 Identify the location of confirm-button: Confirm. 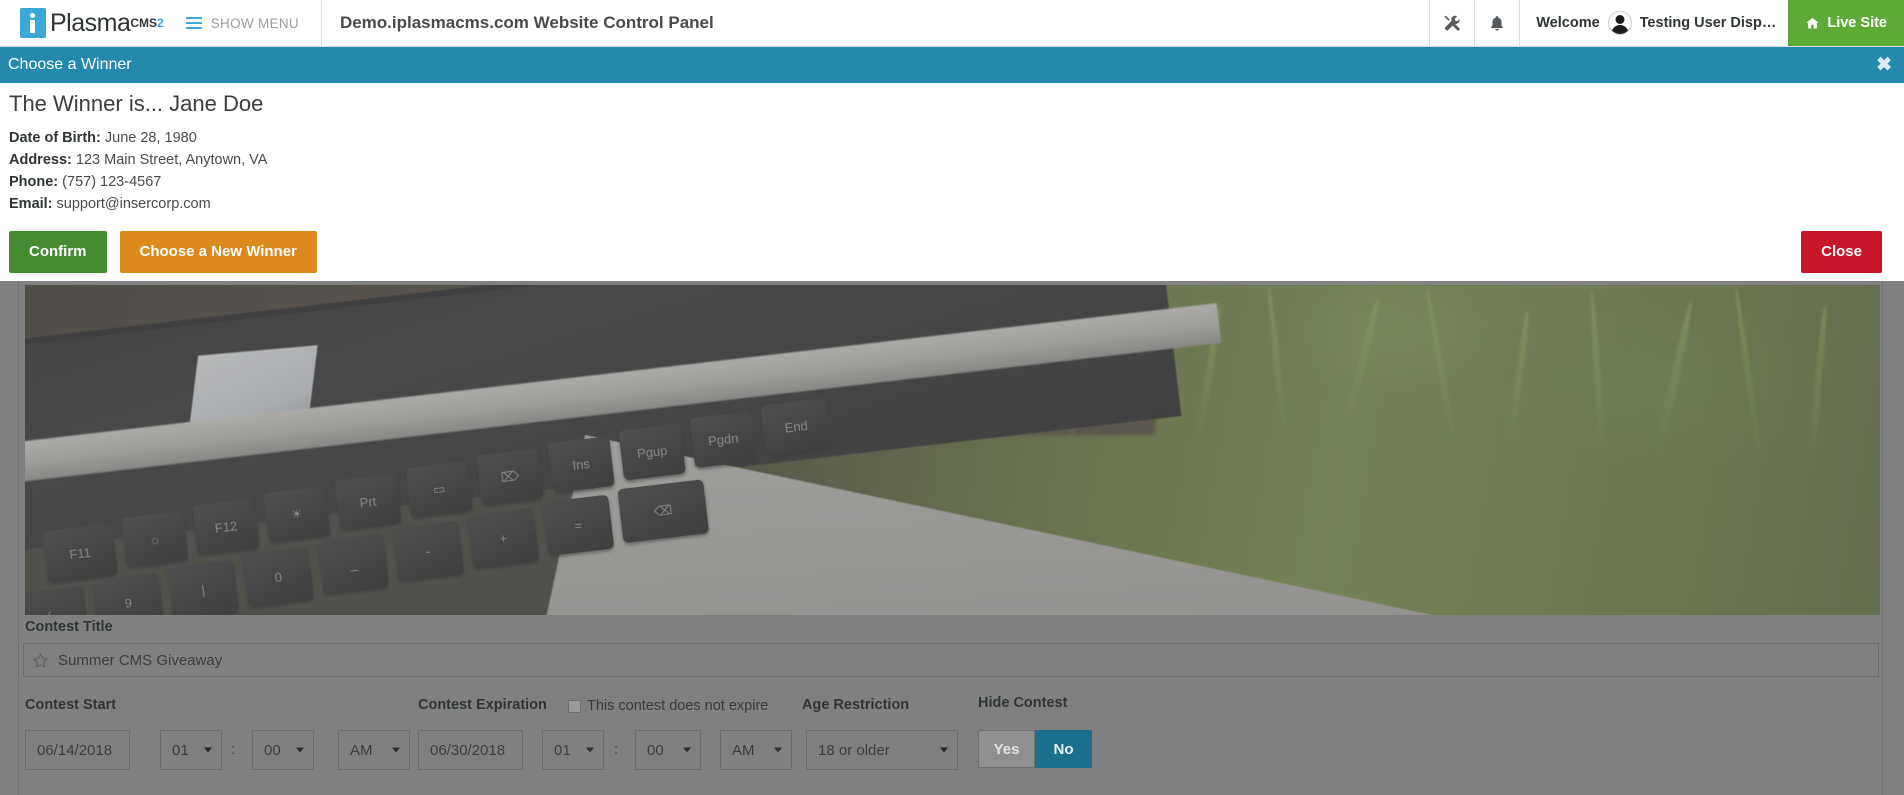
(58, 252).